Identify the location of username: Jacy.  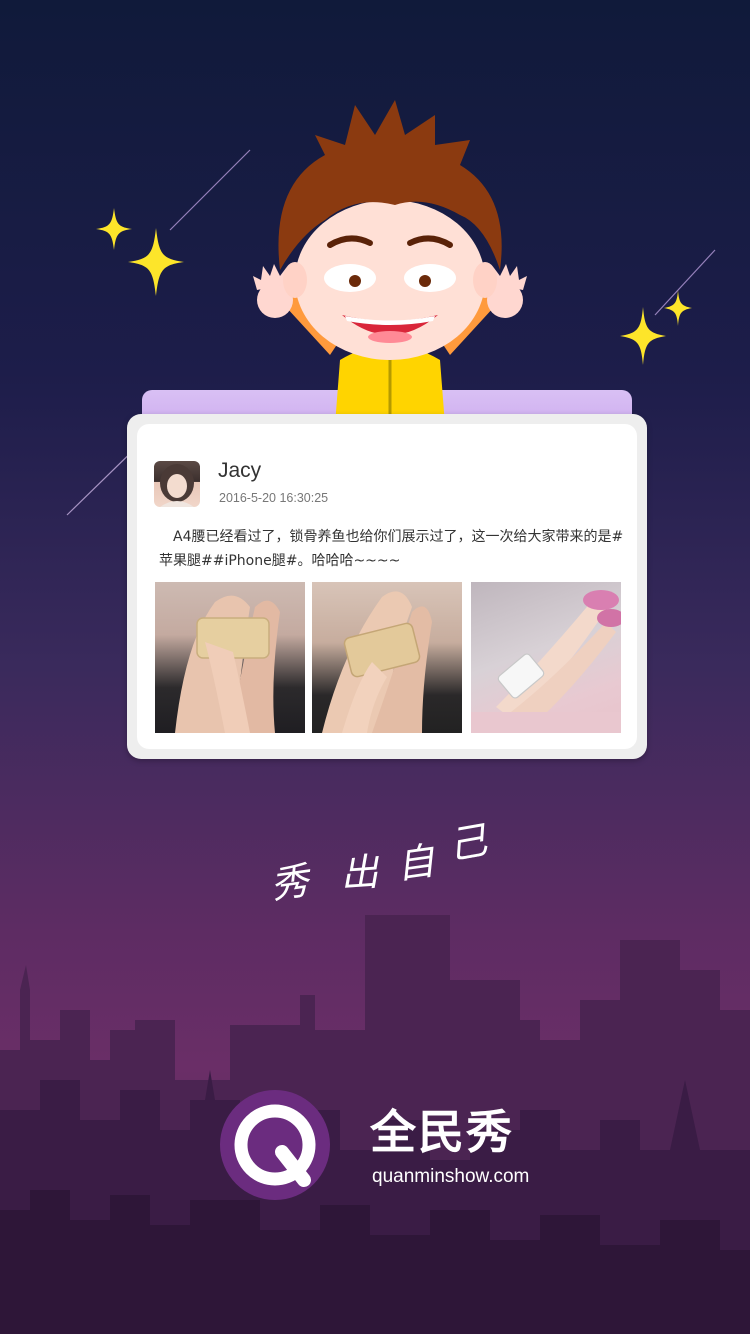
(239, 471).